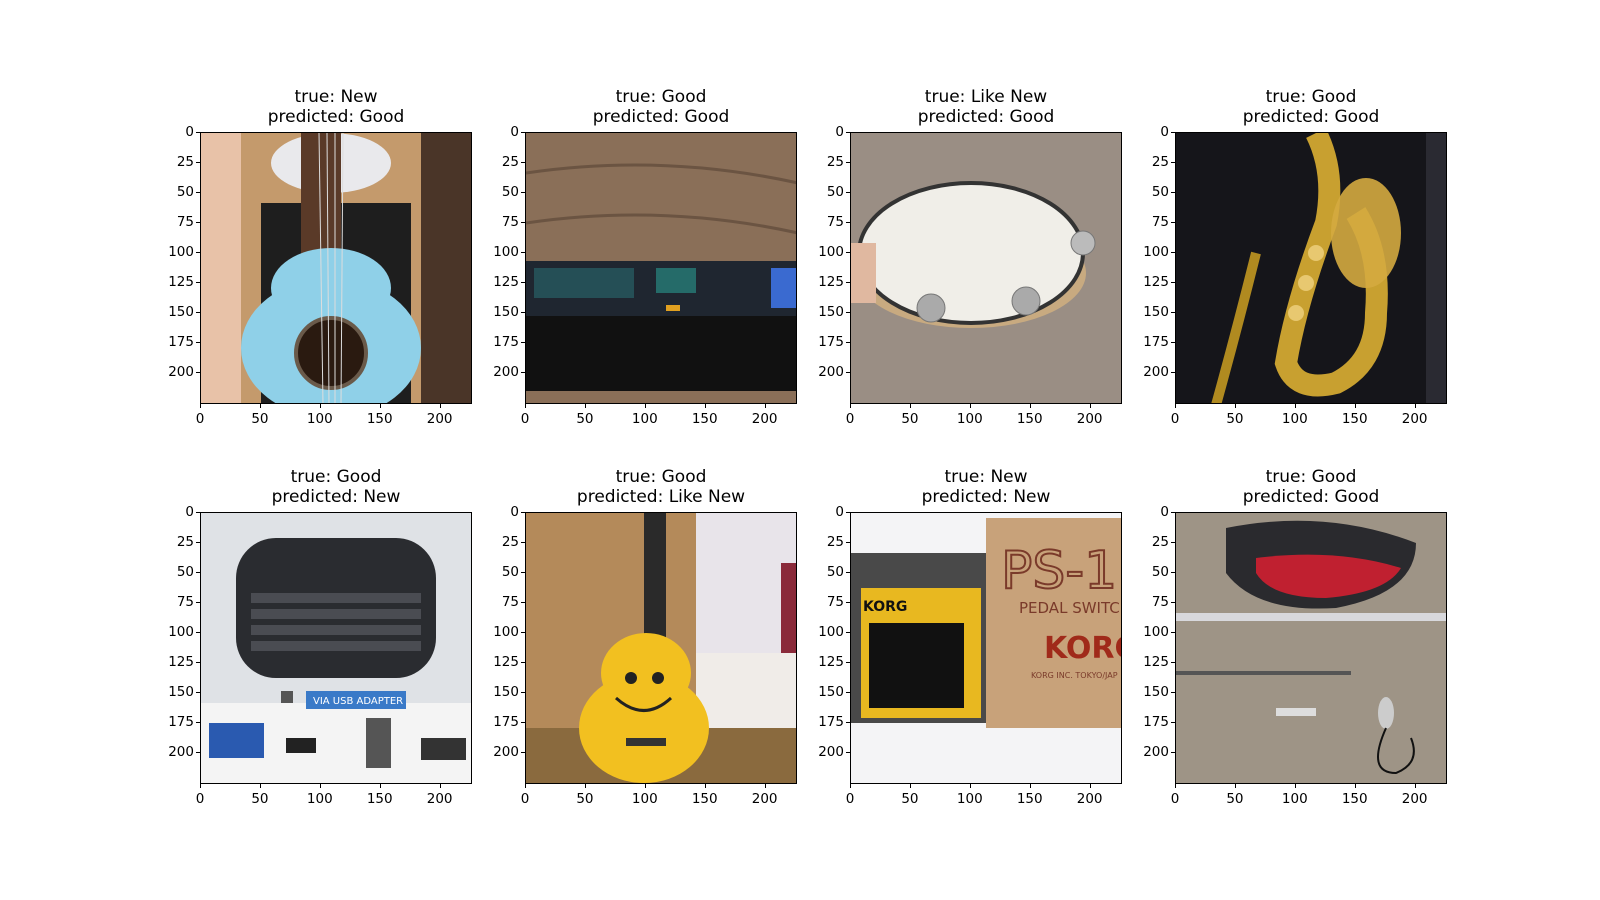 This screenshot has width=1600, height=900. I want to click on korg-brand-text: KORG, so click(1083, 648).